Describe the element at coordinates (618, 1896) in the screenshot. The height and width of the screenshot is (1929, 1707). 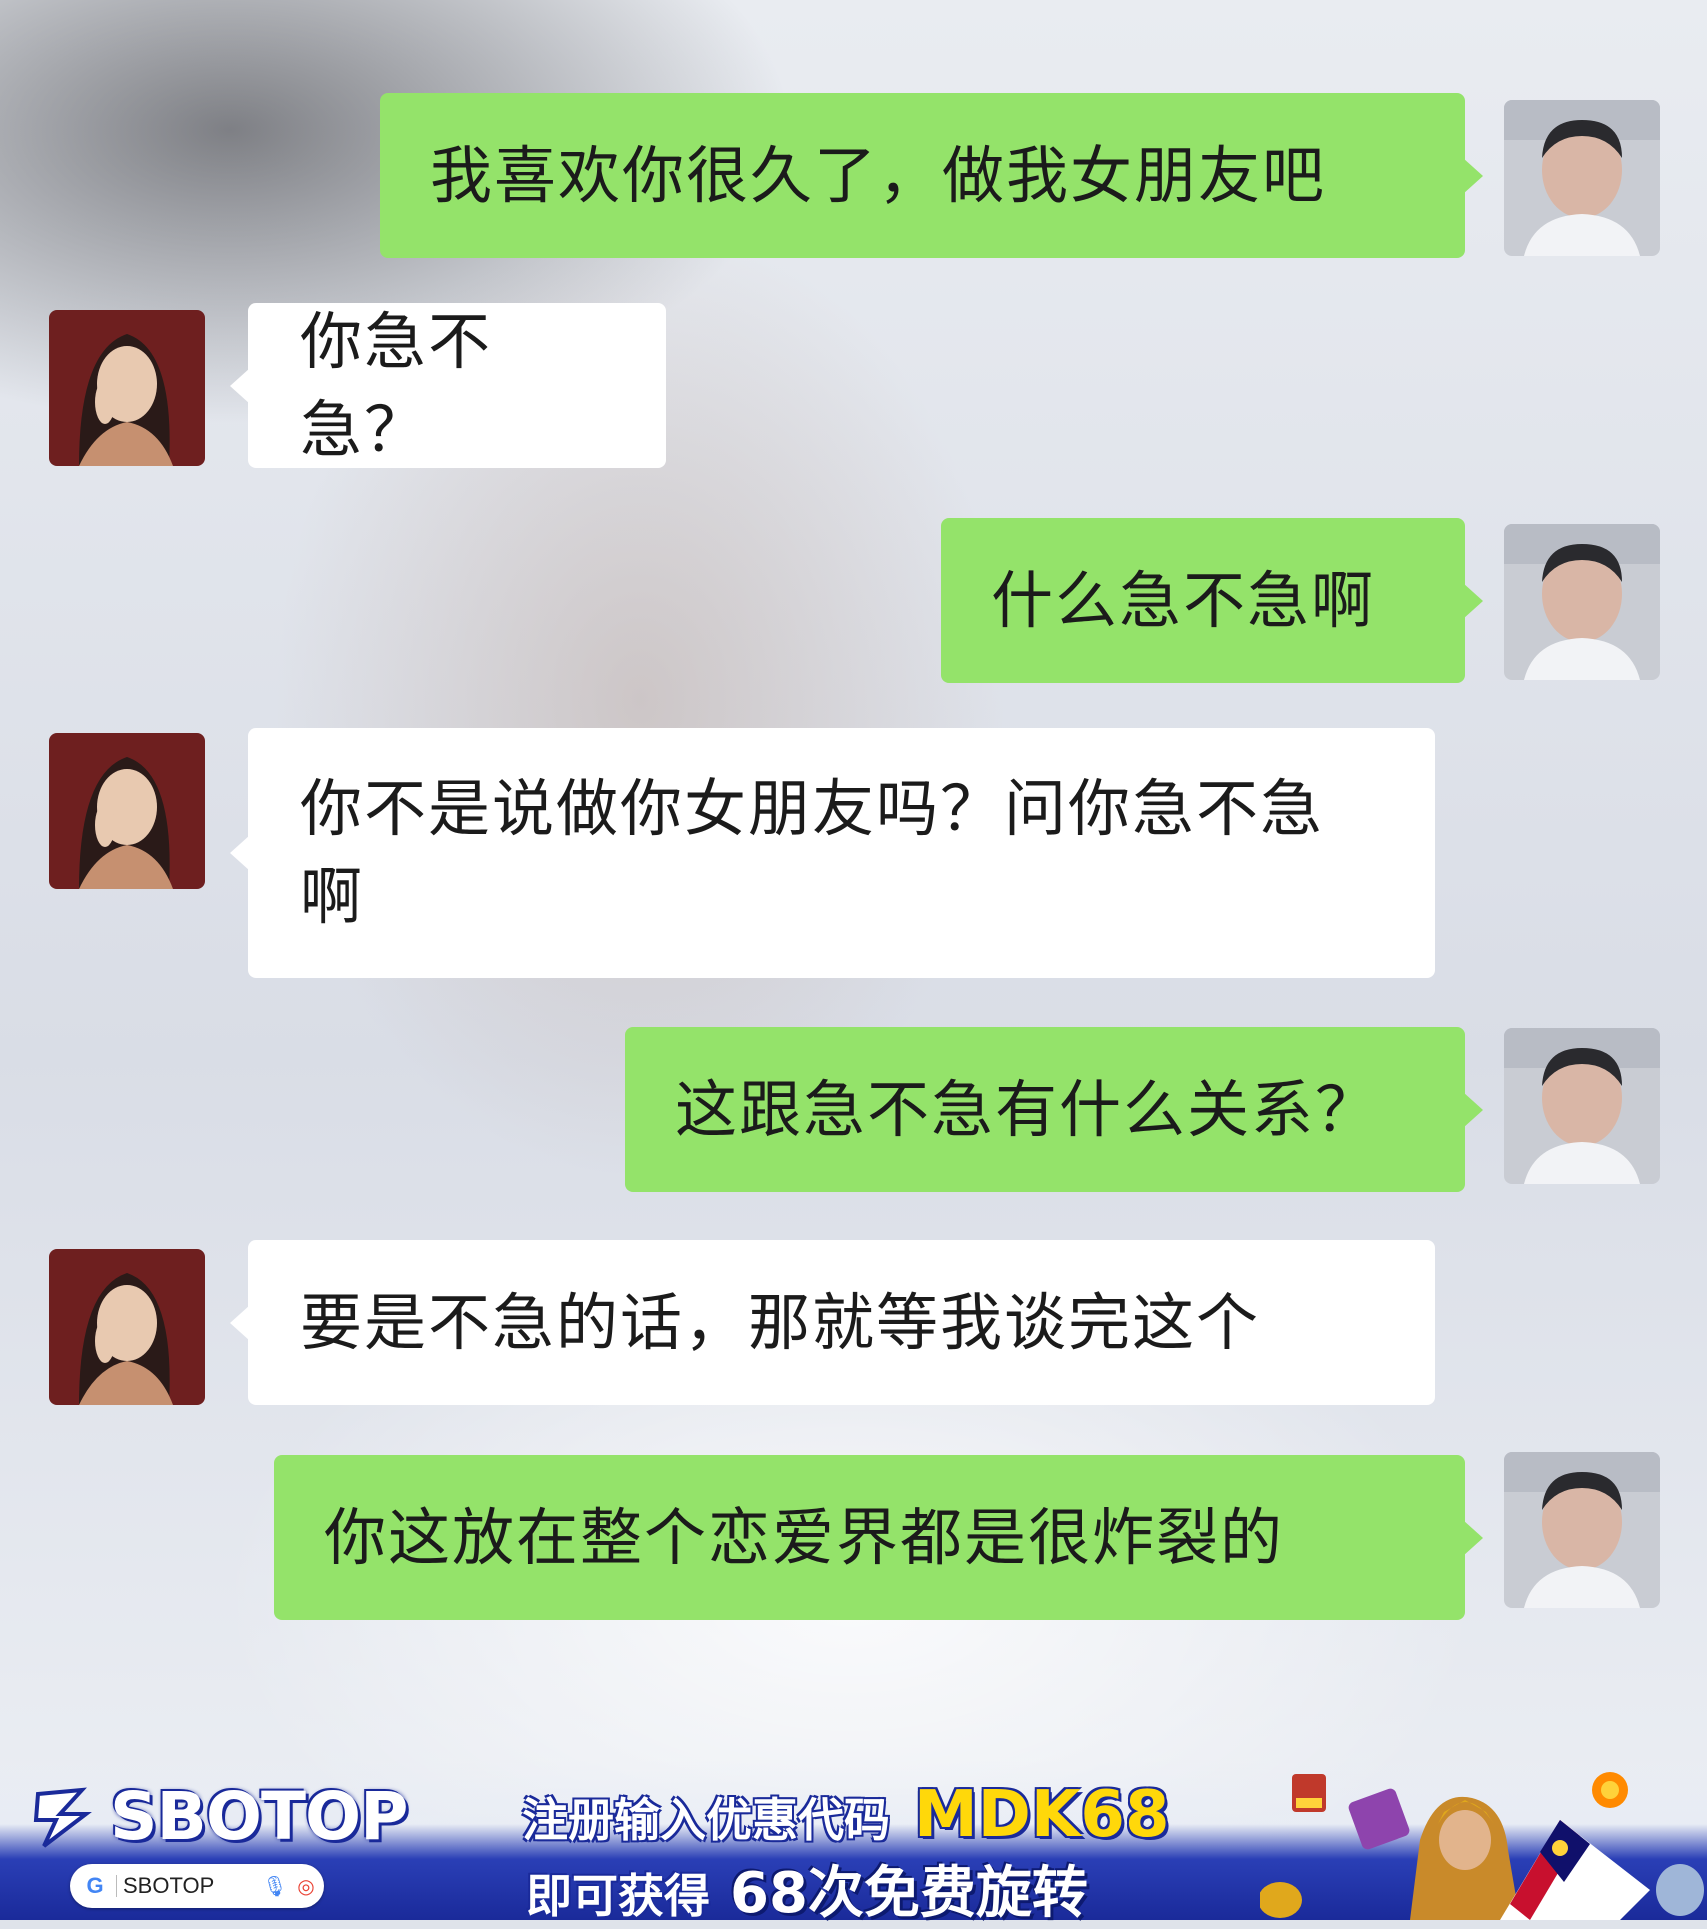
I see `promo-text: 即可获得` at that location.